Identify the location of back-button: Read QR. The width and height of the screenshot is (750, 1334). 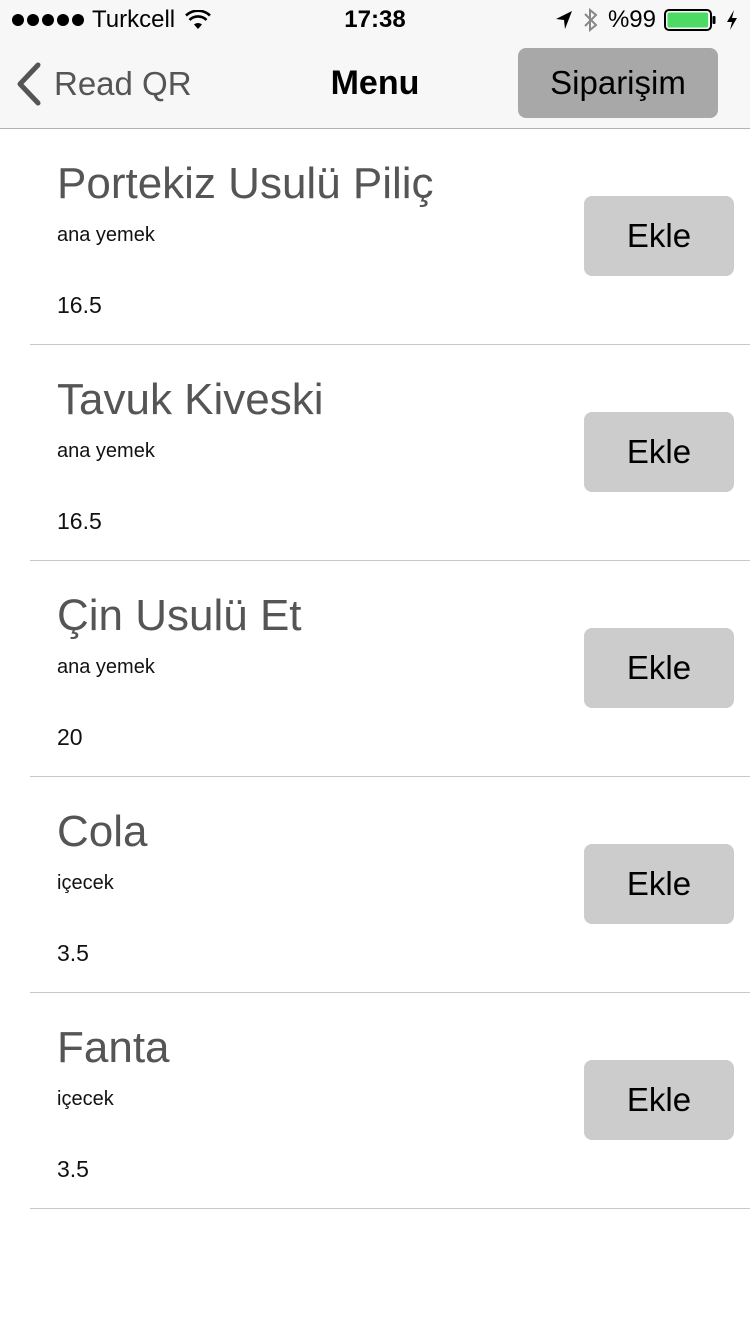
(103, 84).